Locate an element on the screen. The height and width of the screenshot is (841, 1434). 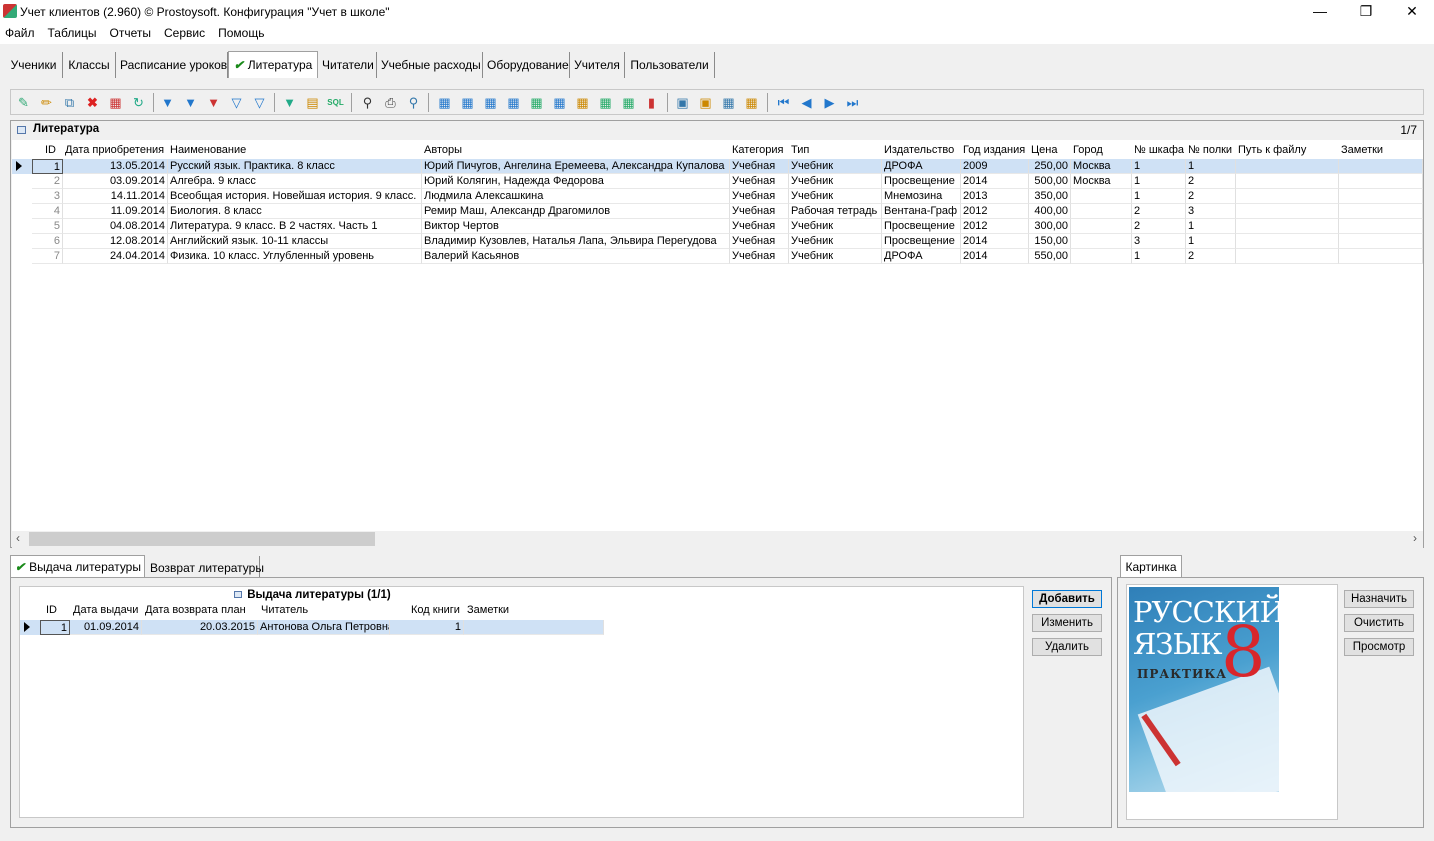
table-cell: 300,00 is located at coordinates (1050, 226).